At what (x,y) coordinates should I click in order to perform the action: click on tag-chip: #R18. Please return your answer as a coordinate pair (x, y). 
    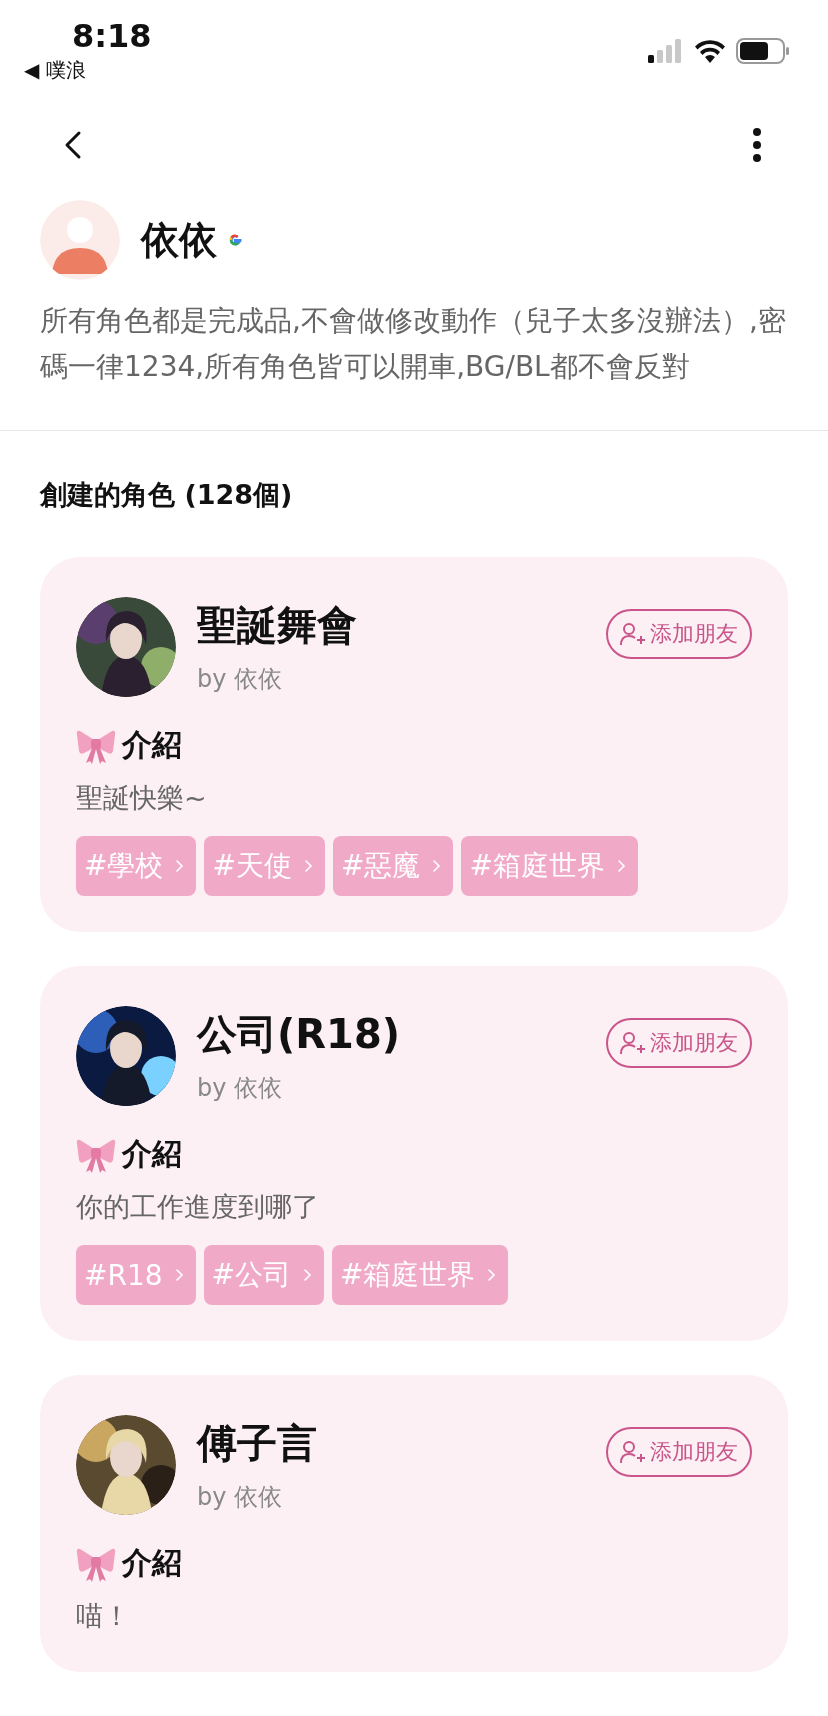
    Looking at the image, I should click on (136, 1275).